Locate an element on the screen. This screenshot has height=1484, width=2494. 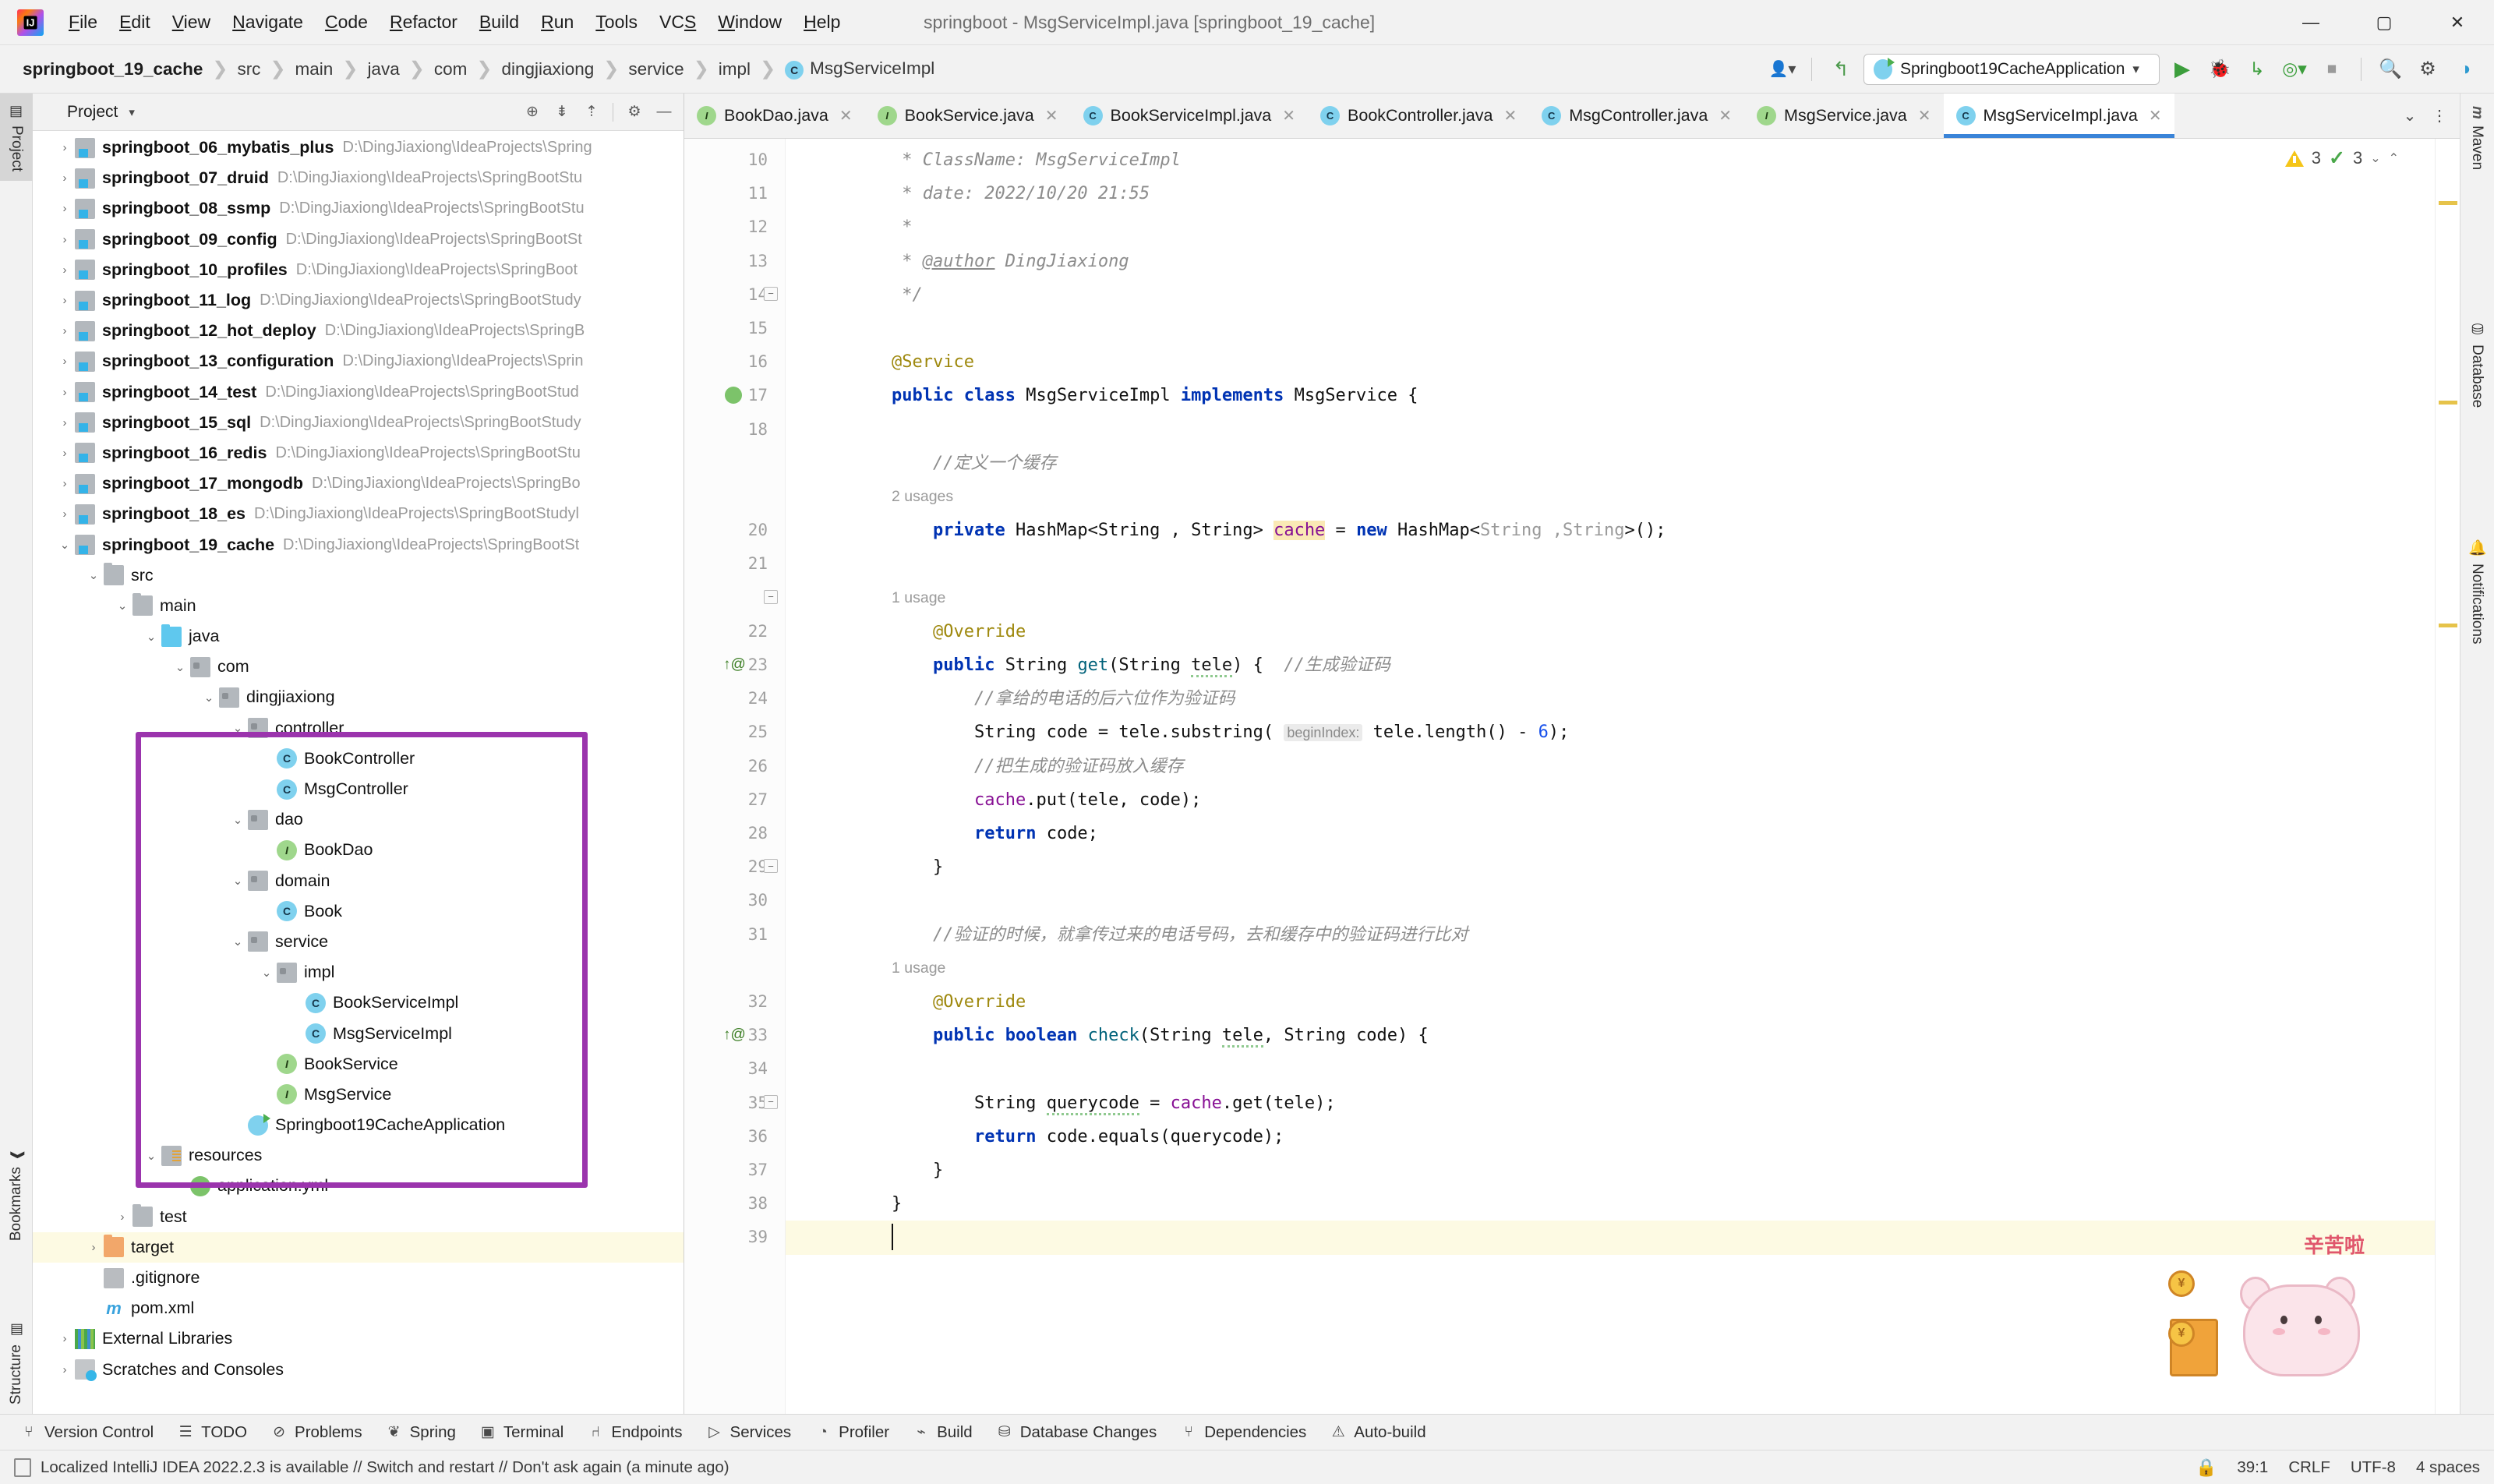
toolwindow-services: ▷ Services is located at coordinates (749, 1432).